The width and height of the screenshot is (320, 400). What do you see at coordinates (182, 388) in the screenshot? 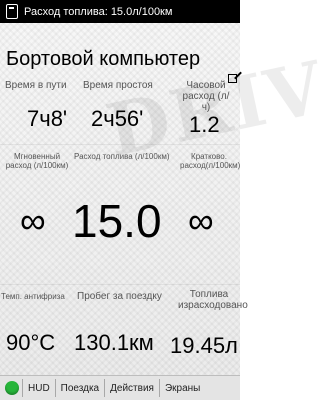
I see `nav-item-screens: Экраны` at bounding box center [182, 388].